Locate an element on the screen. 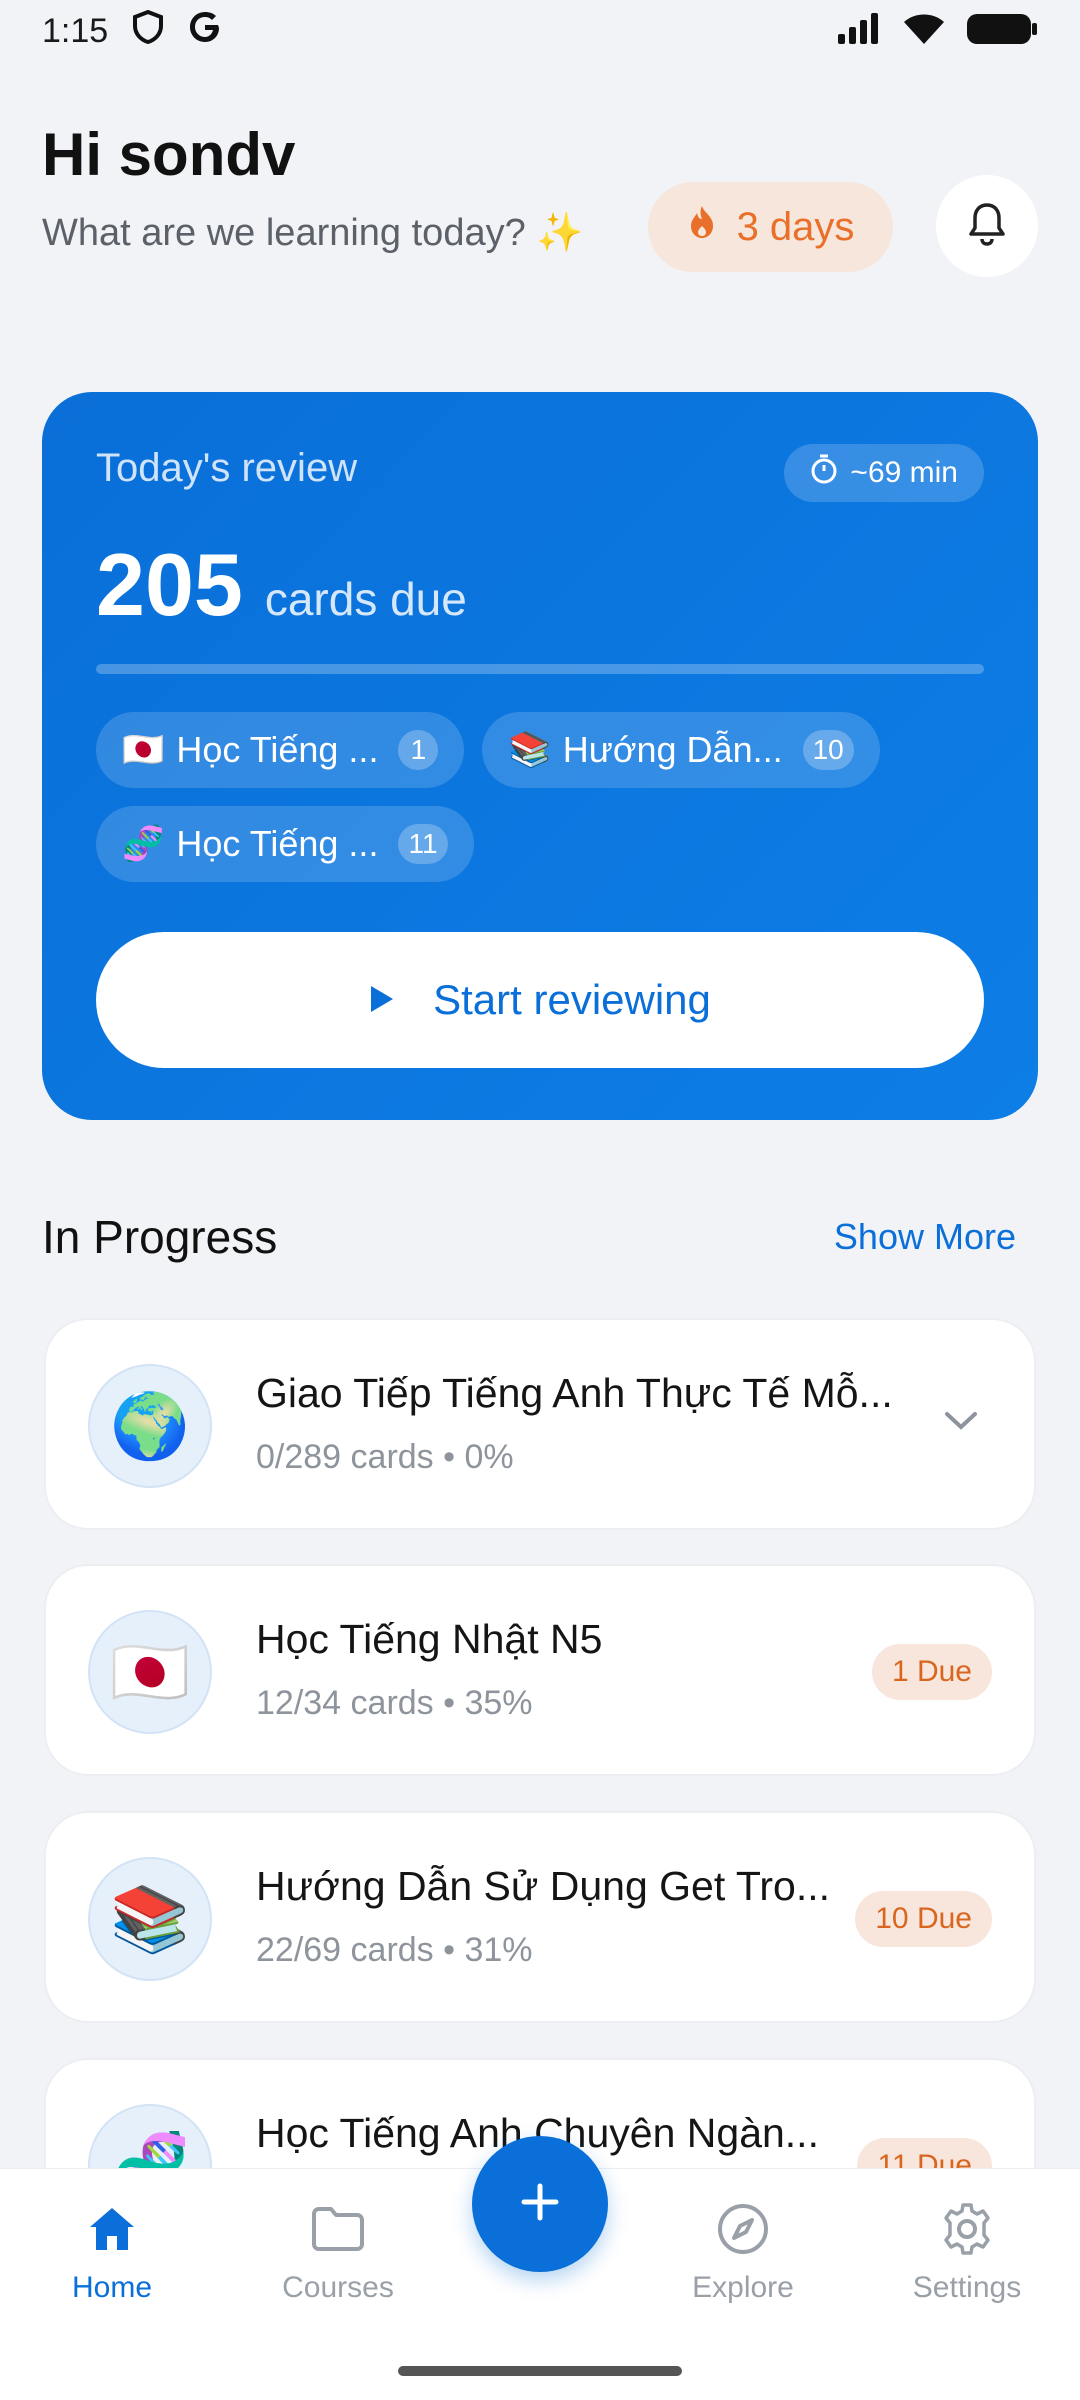 This screenshot has height=2400, width=1080. chip-count: 10 is located at coordinates (828, 750).